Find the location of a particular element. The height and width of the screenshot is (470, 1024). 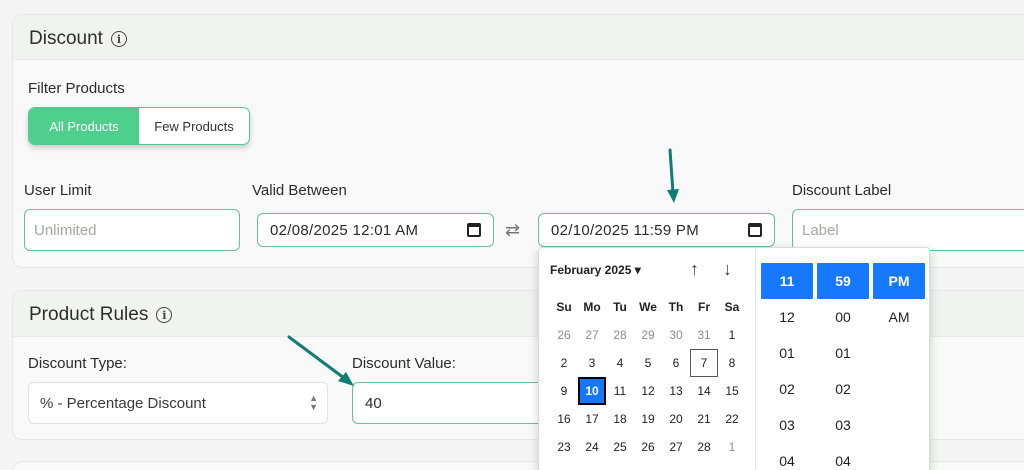

calendar-day: 15 is located at coordinates (732, 391).